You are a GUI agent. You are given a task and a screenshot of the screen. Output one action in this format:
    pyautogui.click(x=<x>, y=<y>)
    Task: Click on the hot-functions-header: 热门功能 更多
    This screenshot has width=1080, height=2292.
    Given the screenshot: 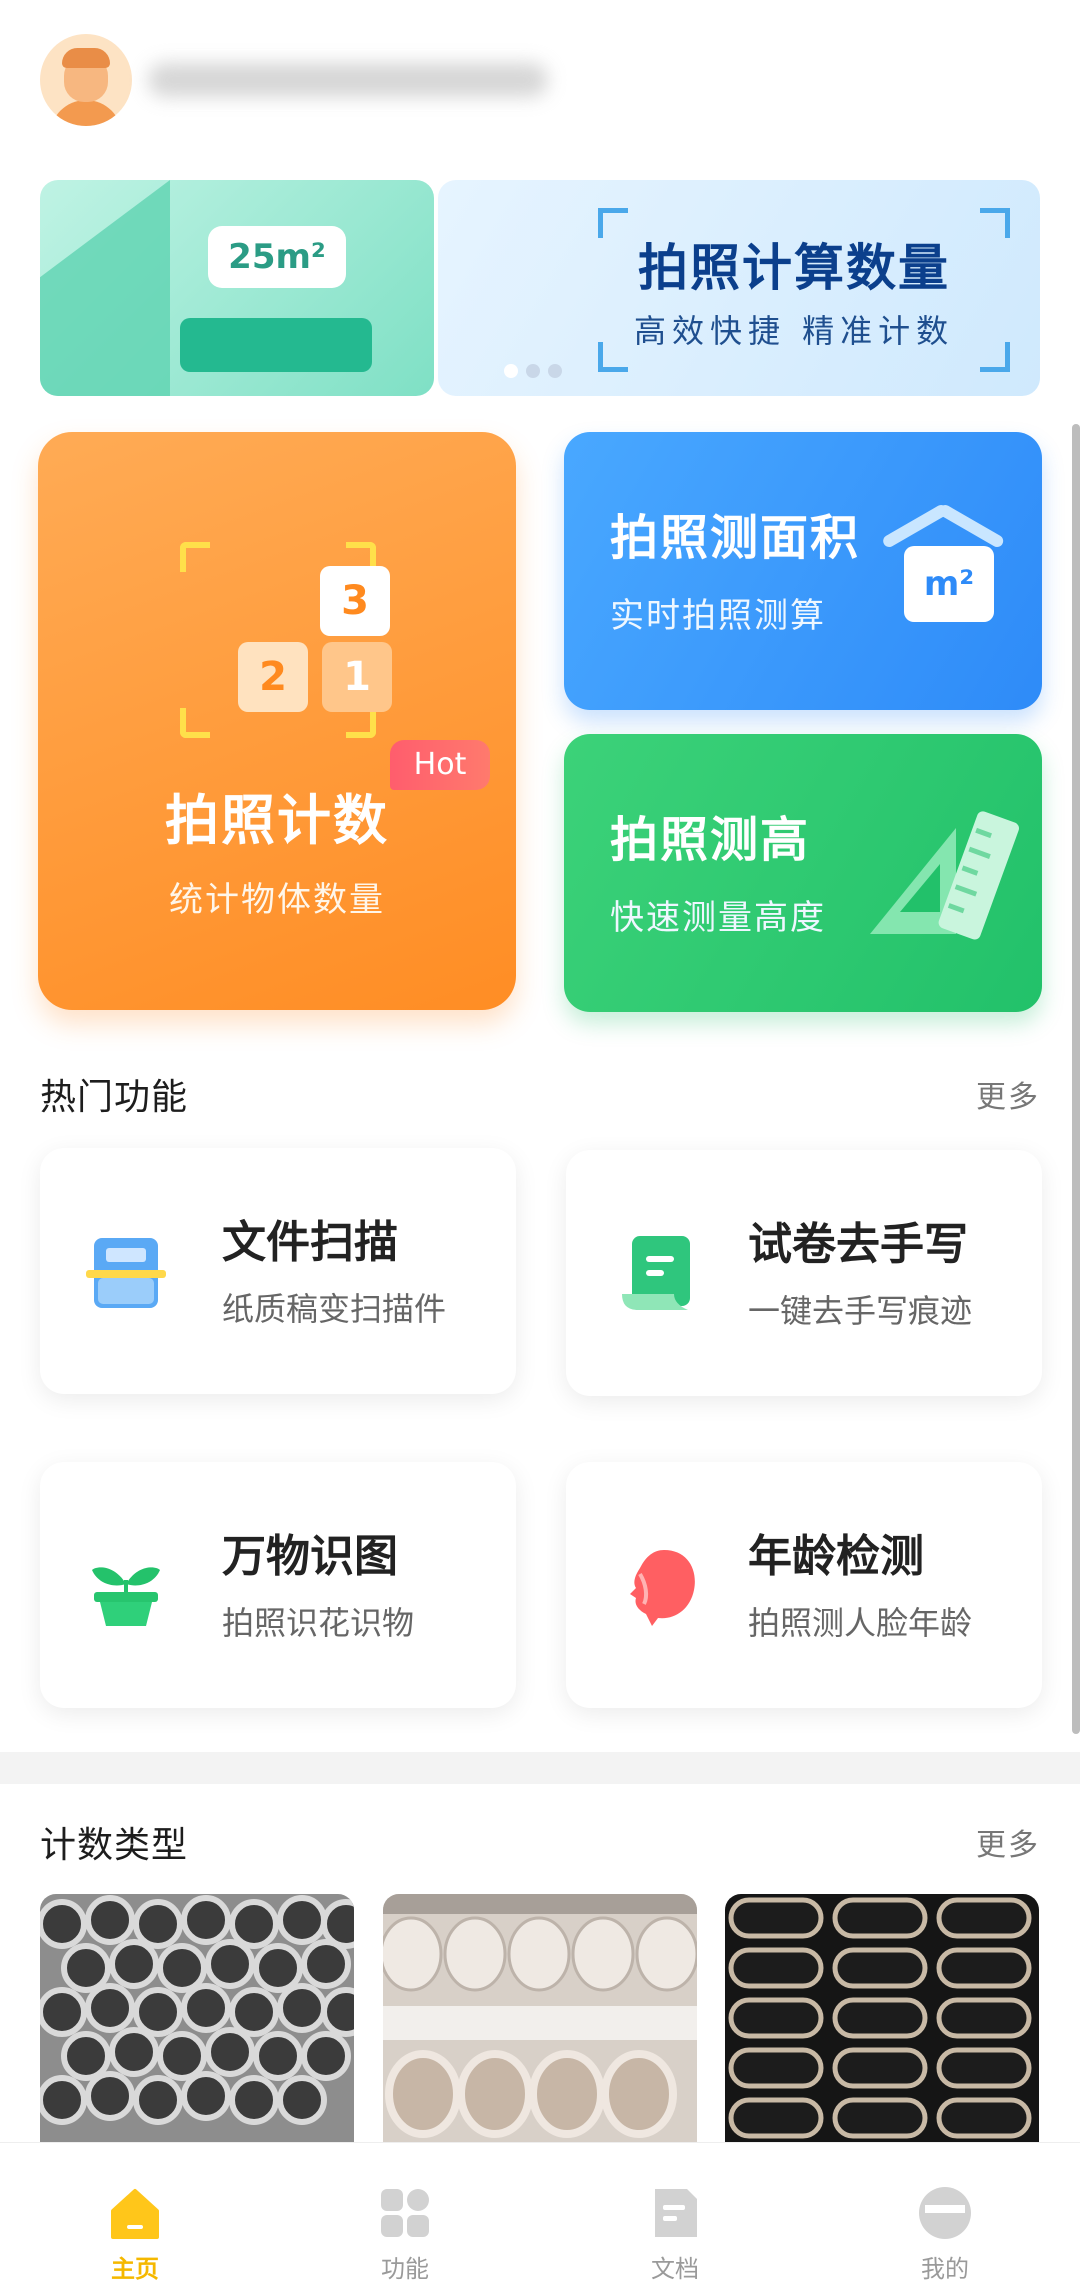 What is the action you would take?
    pyautogui.click(x=540, y=1094)
    